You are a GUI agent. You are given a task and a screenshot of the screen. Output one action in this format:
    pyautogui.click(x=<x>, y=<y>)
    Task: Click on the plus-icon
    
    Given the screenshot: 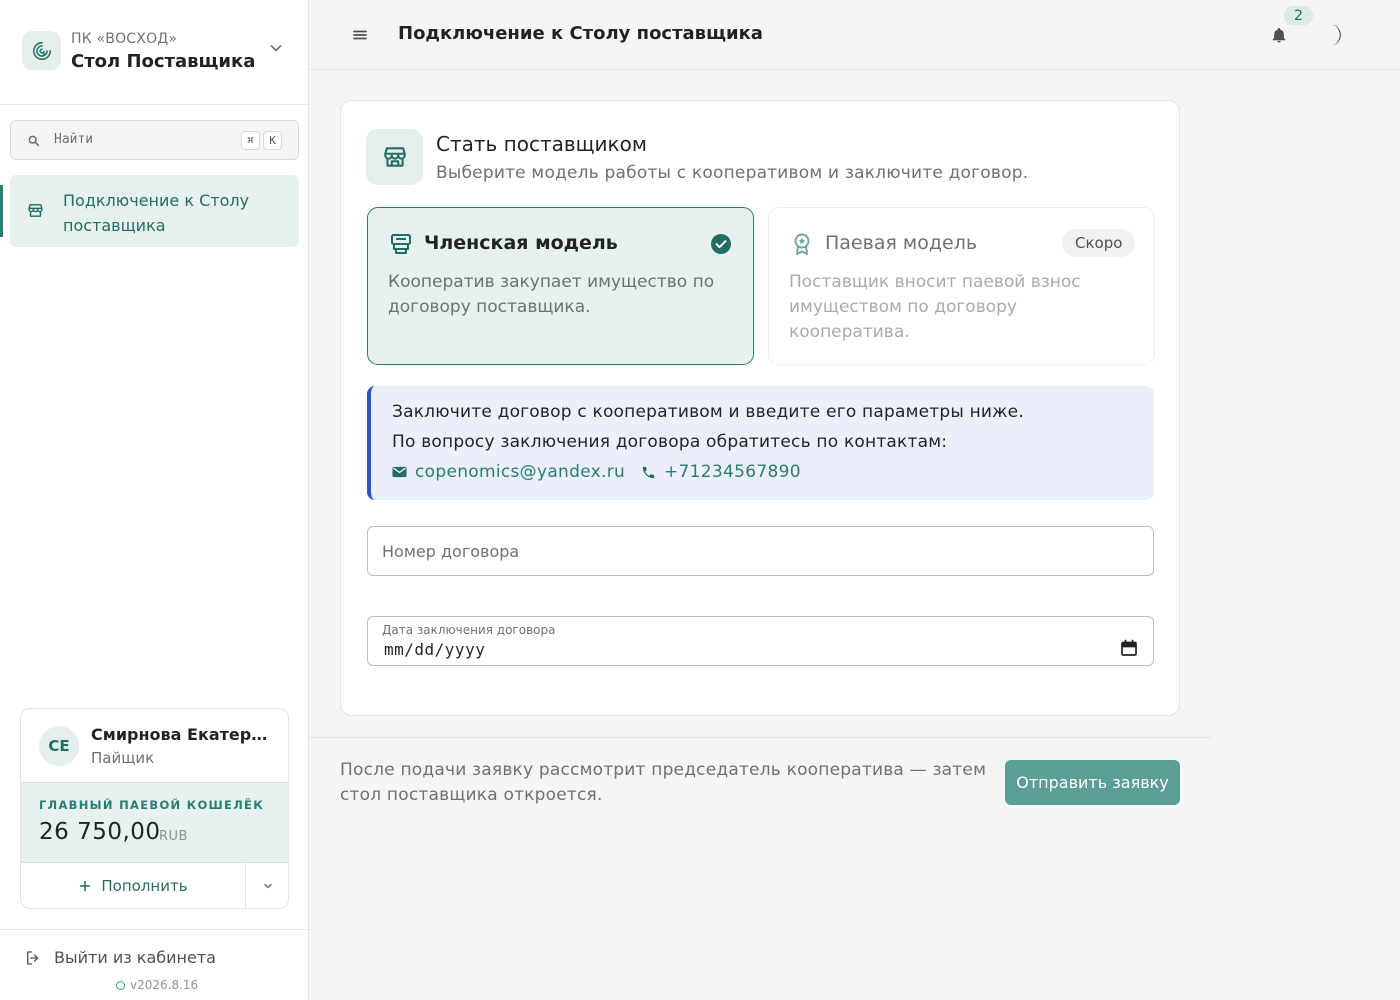 What is the action you would take?
    pyautogui.click(x=85, y=886)
    